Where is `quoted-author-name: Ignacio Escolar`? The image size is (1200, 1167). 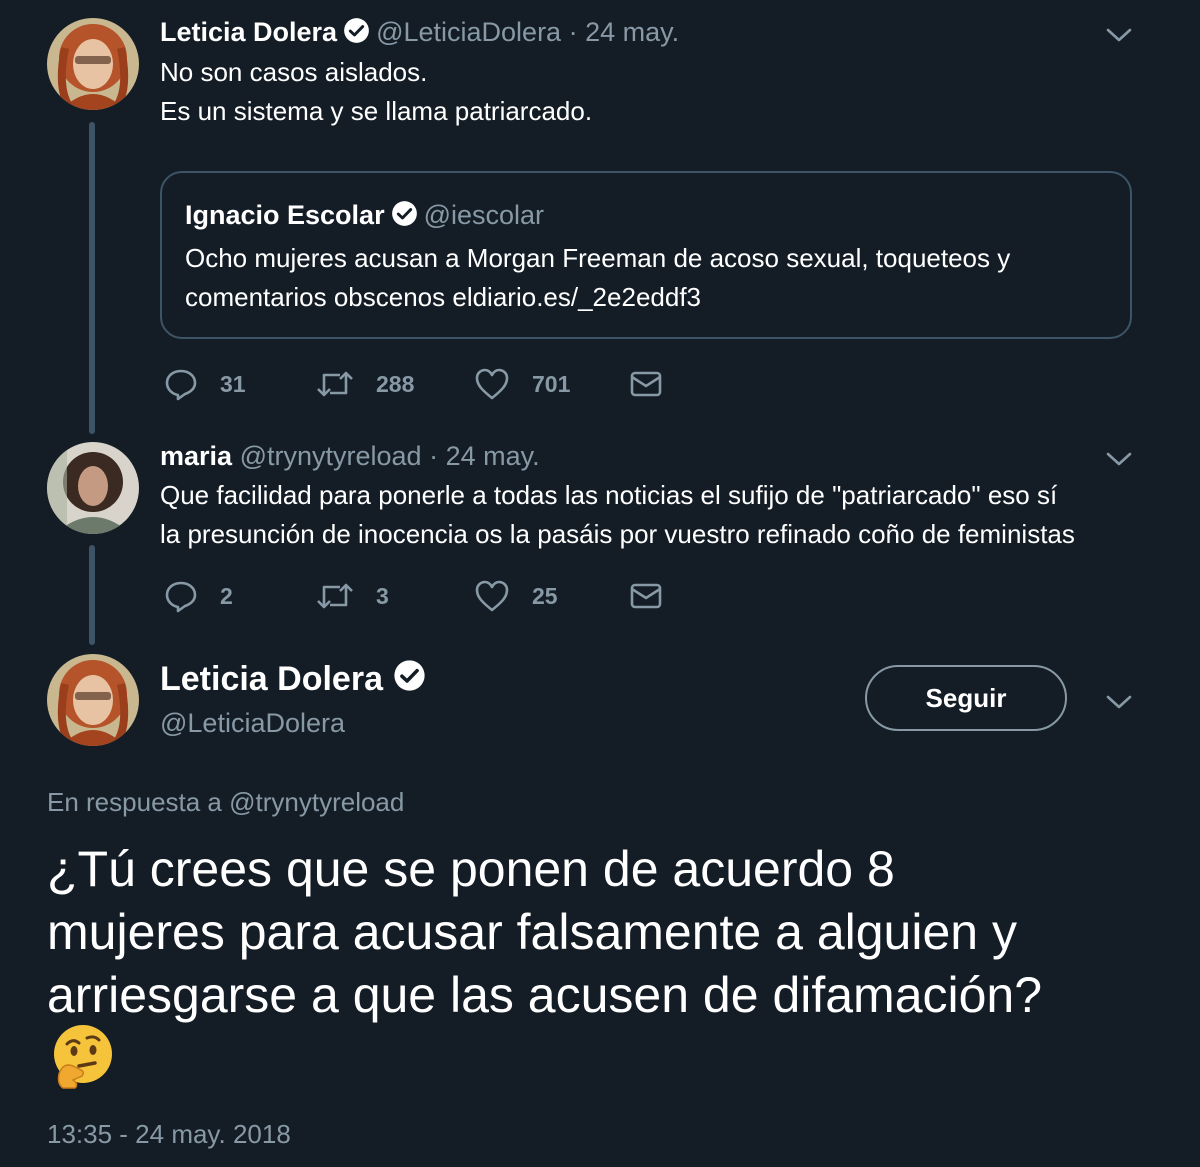 quoted-author-name: Ignacio Escolar is located at coordinates (285, 215).